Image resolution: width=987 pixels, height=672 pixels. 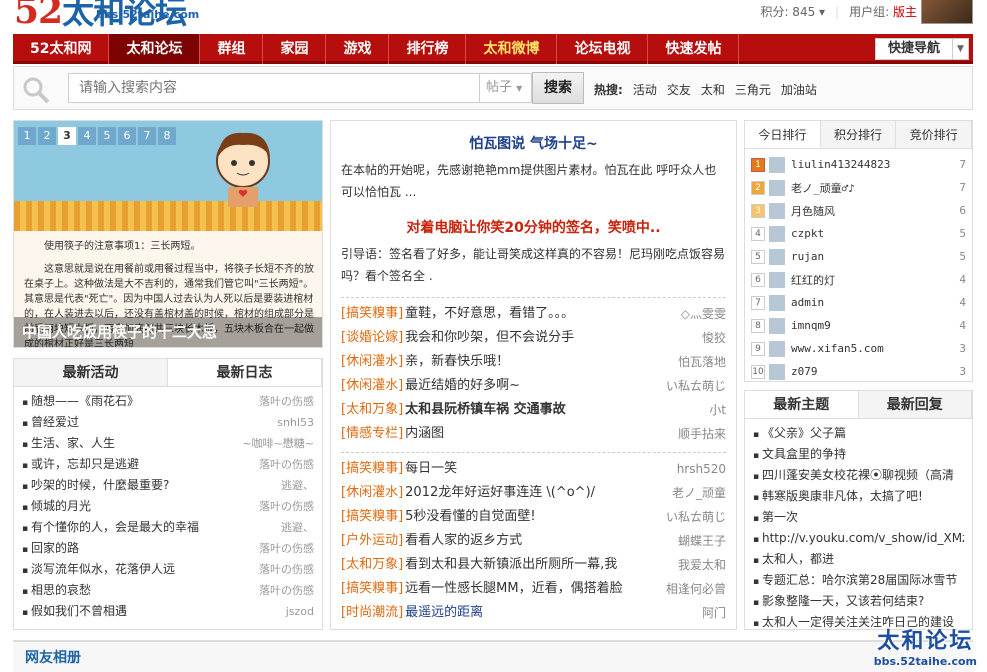 What do you see at coordinates (127, 136) in the screenshot?
I see `slide-page-button: 6` at bounding box center [127, 136].